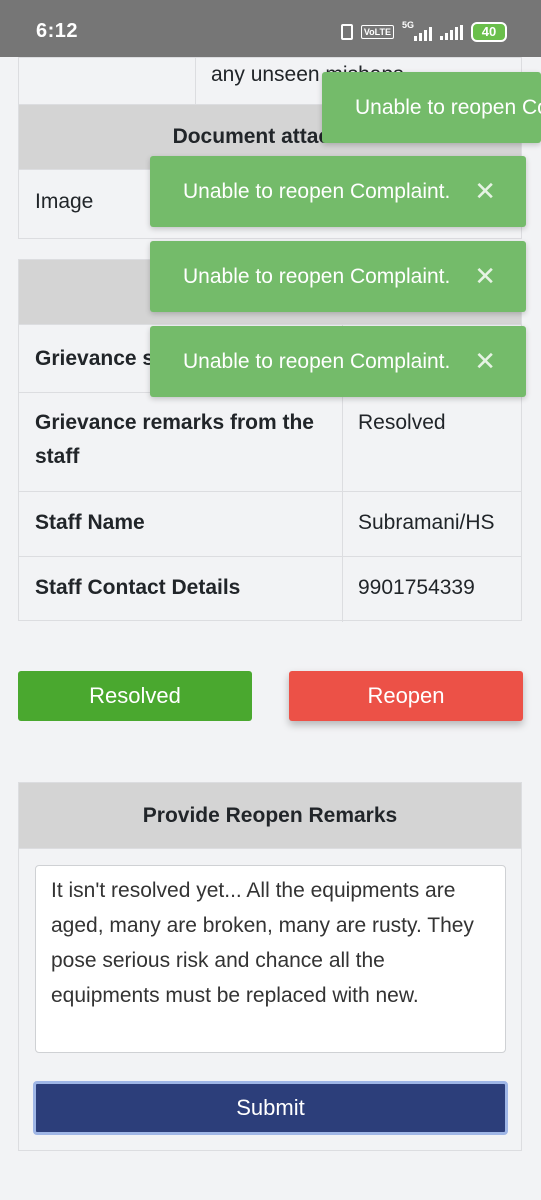 Image resolution: width=541 pixels, height=1200 pixels. I want to click on status-icons: VoLTE 5G 40, so click(423, 31).